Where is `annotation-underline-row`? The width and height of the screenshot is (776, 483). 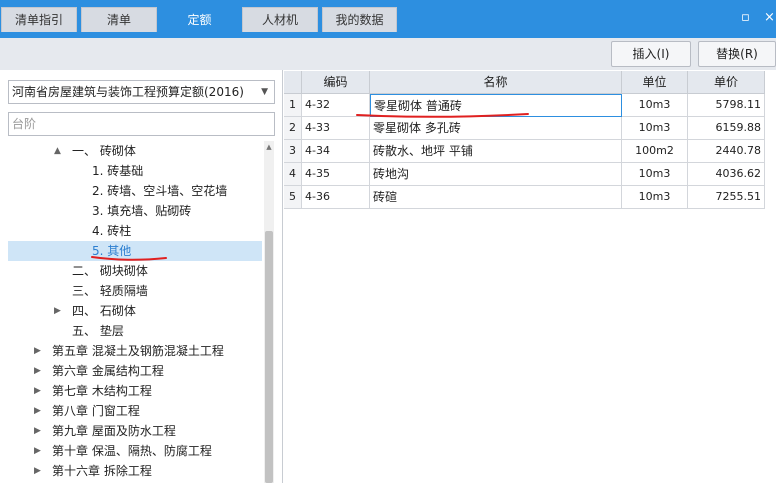 annotation-underline-row is located at coordinates (442, 115).